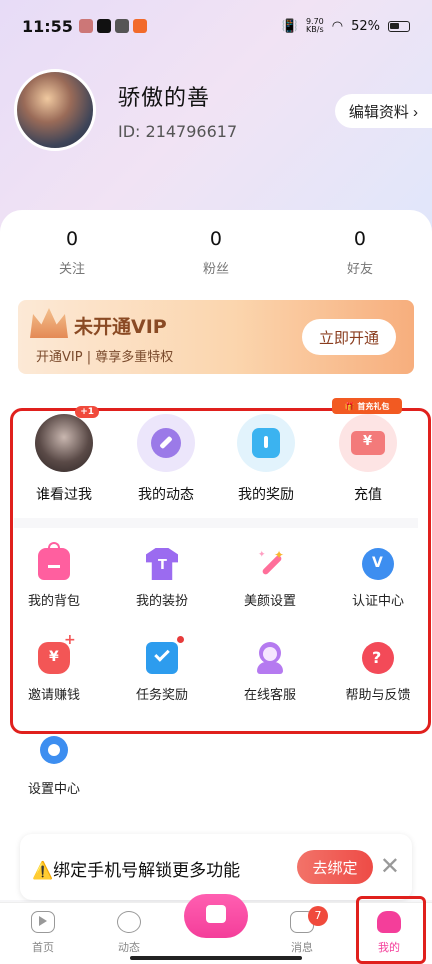 The image size is (432, 964). I want to click on feature-my-posts: 我的动态, so click(166, 458).